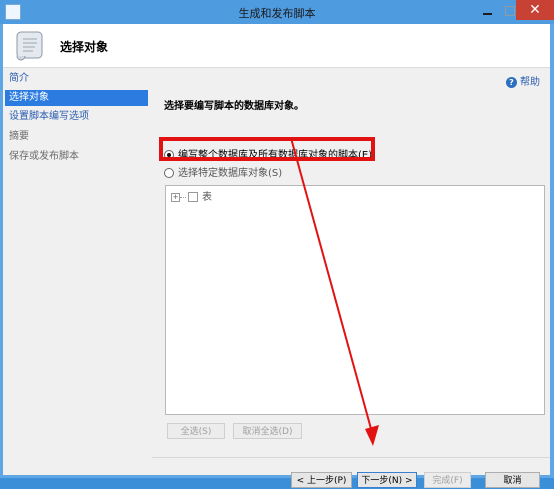 The height and width of the screenshot is (489, 554). Describe the element at coordinates (207, 197) in the screenshot. I see `tree-item-label: 表` at that location.